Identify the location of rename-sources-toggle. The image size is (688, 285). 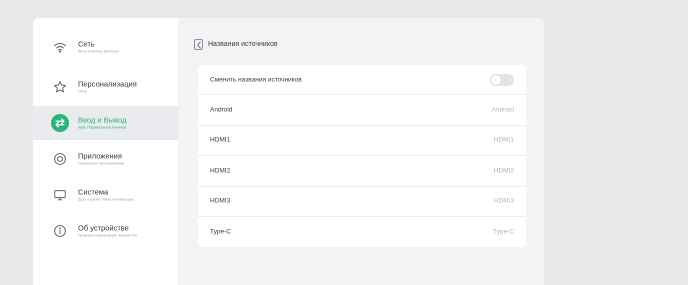
(502, 79).